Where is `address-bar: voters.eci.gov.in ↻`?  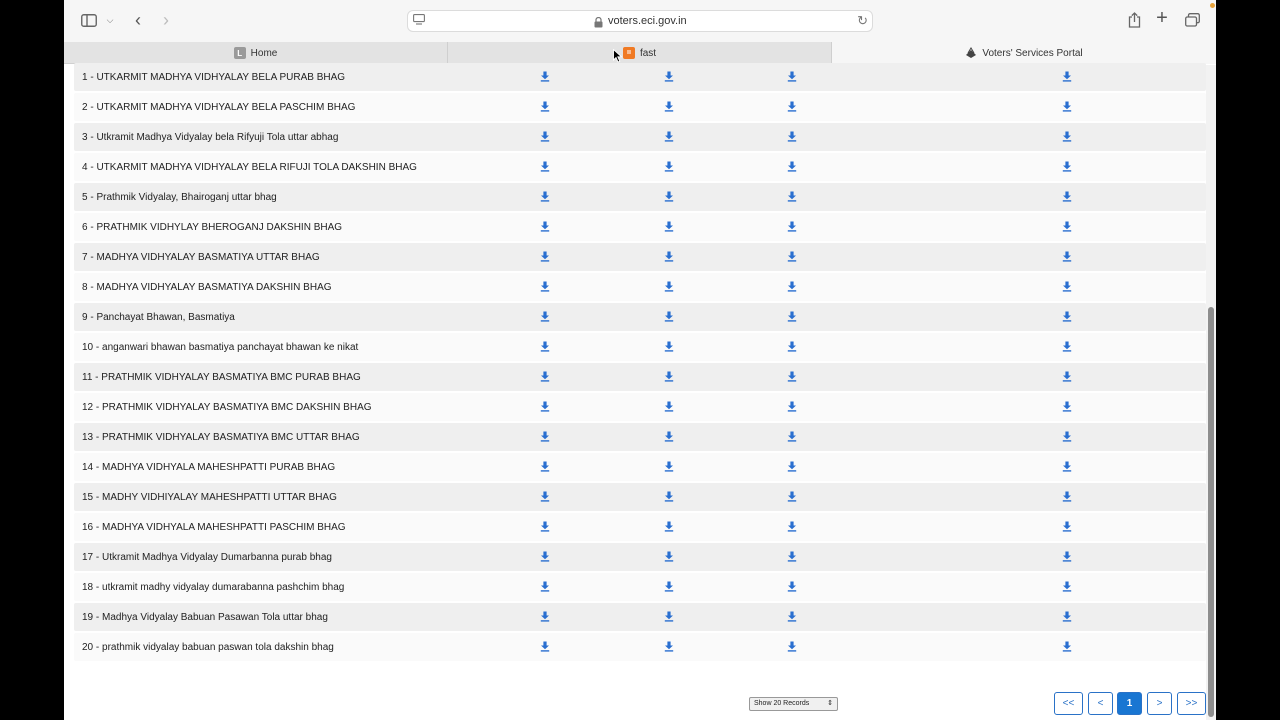
address-bar: voters.eci.gov.in ↻ is located at coordinates (640, 21).